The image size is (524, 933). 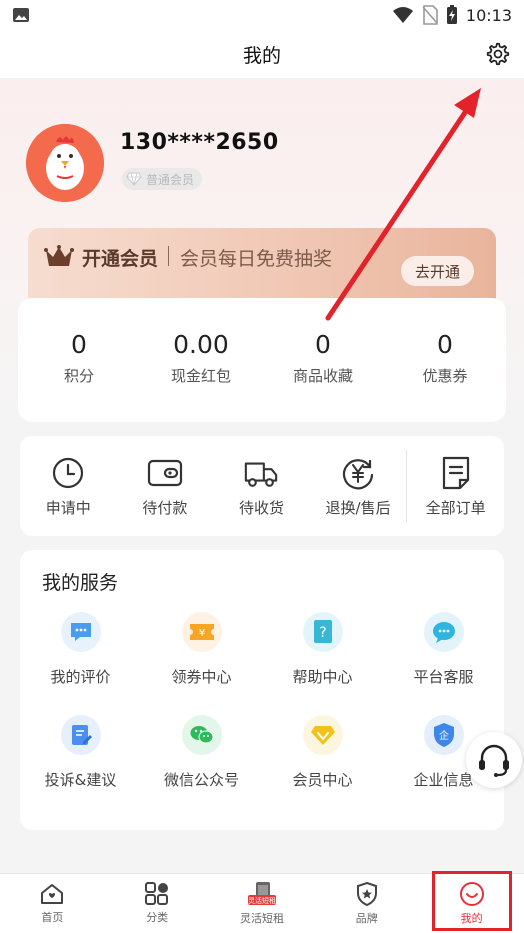 I want to click on order-all: 全部订单, so click(x=455, y=486).